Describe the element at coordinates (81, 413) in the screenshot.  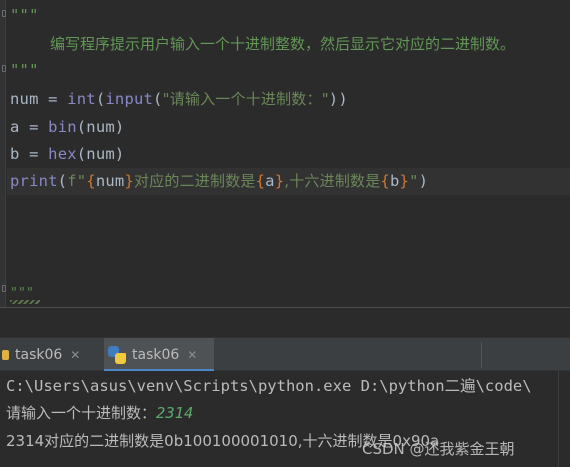
I see `console-prompt-text: 请输入一个十进制数：` at that location.